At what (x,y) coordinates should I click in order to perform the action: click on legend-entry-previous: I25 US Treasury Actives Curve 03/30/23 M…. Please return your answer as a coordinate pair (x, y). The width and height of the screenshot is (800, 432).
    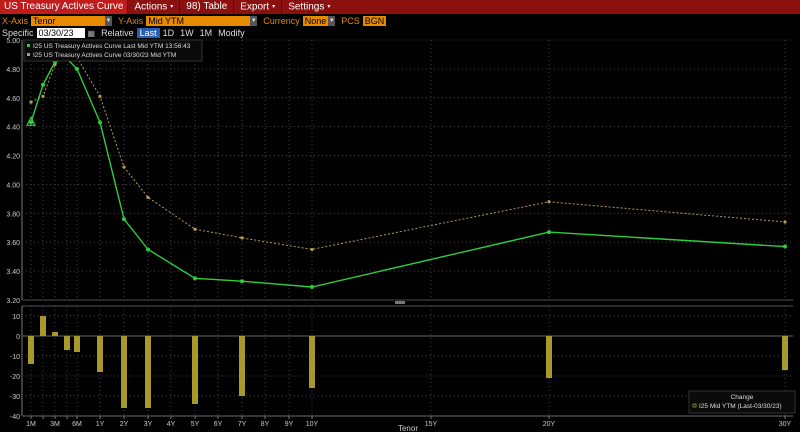
    Looking at the image, I should click on (104, 55).